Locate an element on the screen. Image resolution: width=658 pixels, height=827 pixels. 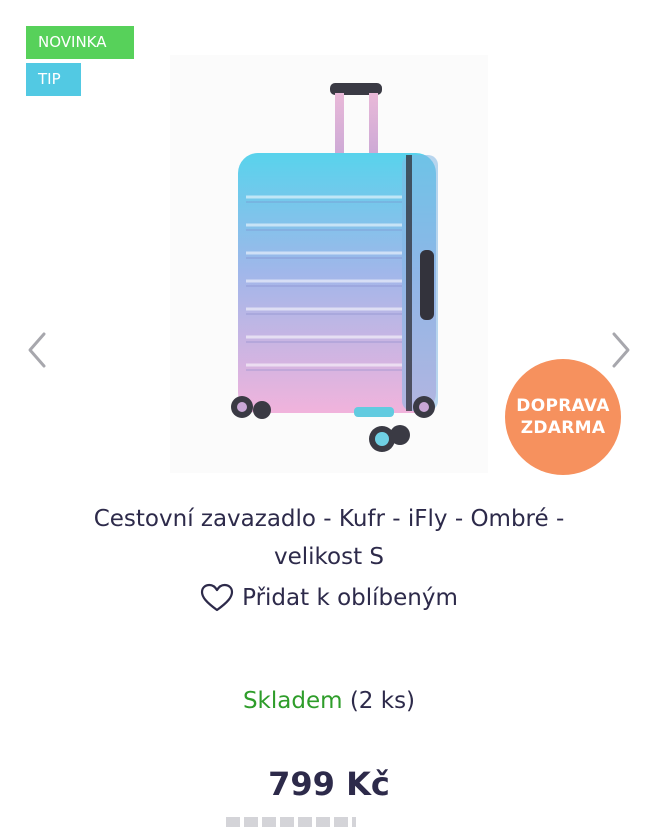
availability: Skladem (2 ks) is located at coordinates (329, 701).